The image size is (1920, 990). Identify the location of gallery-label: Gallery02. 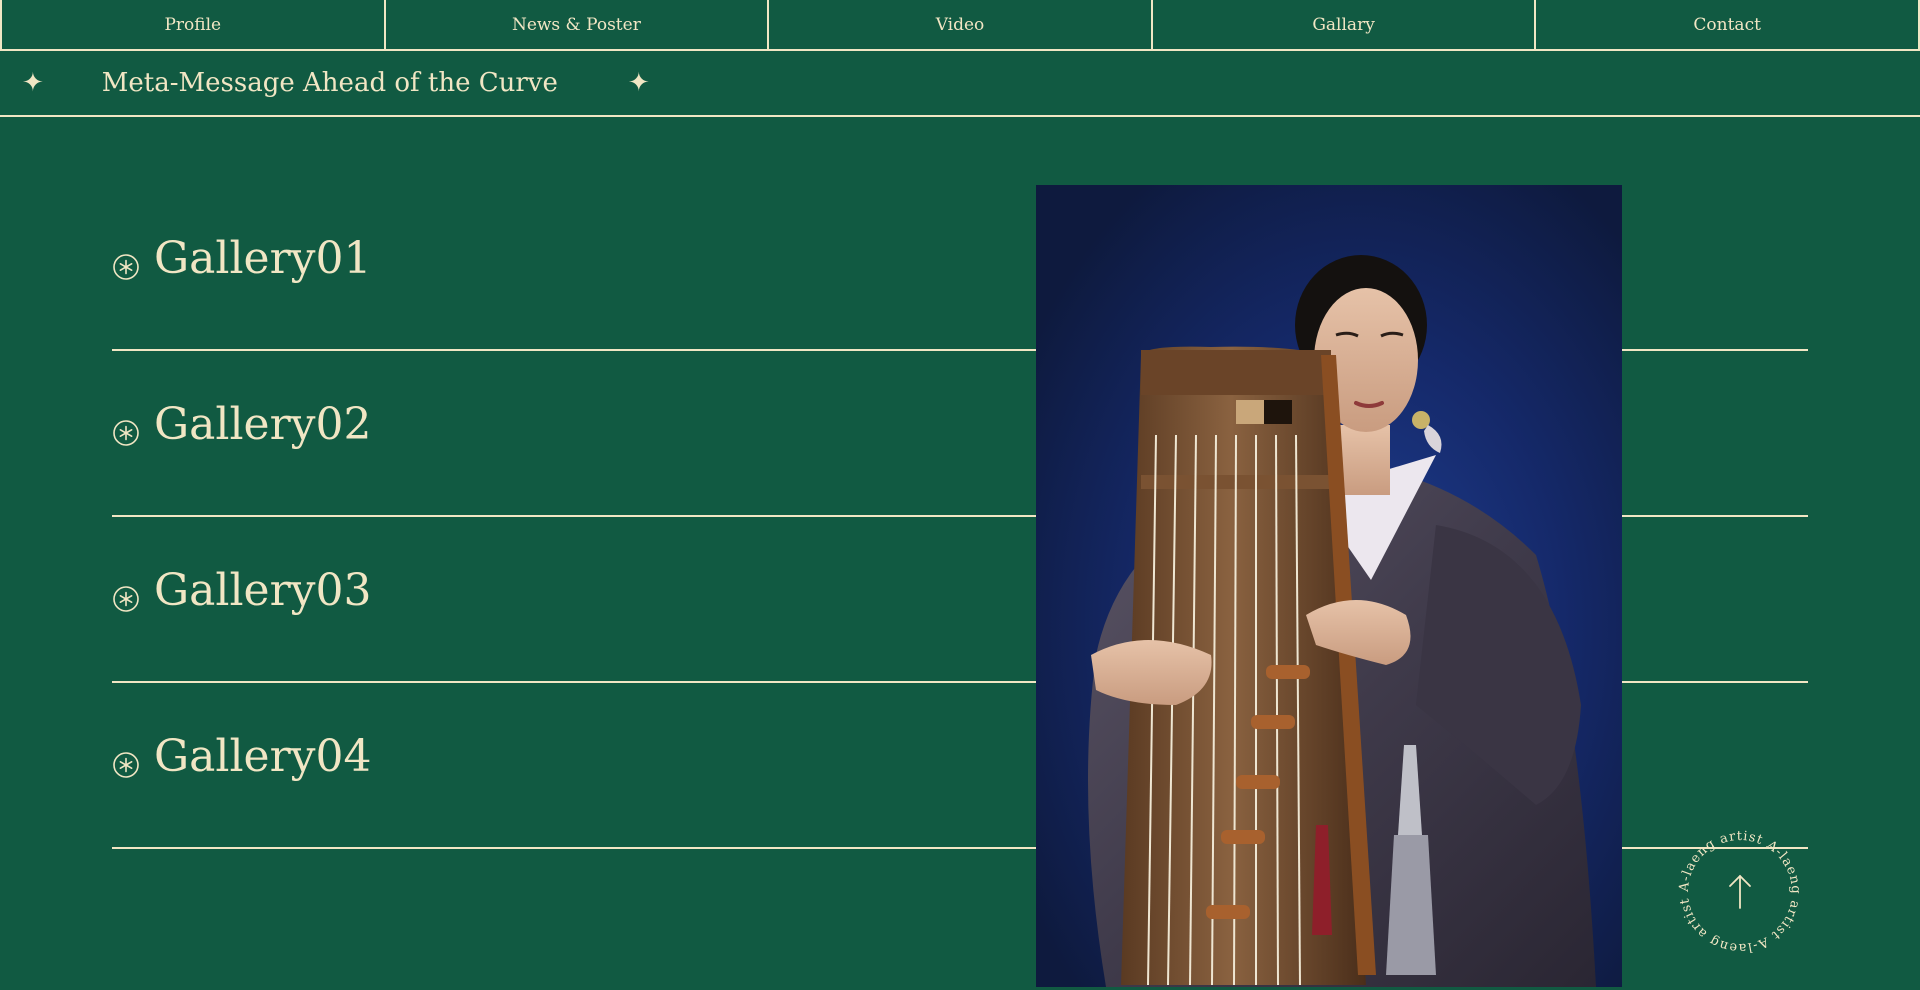
(263, 424).